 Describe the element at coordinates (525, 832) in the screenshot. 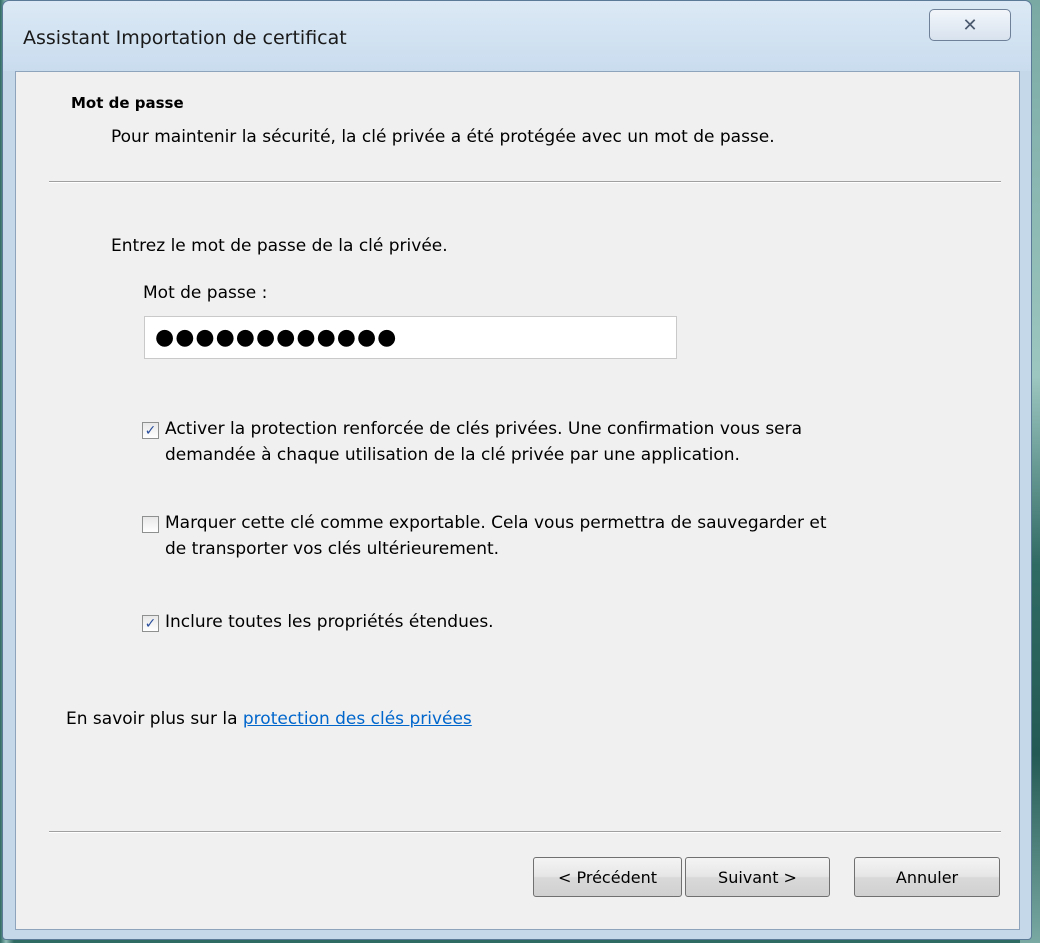

I see `footer-divider` at that location.